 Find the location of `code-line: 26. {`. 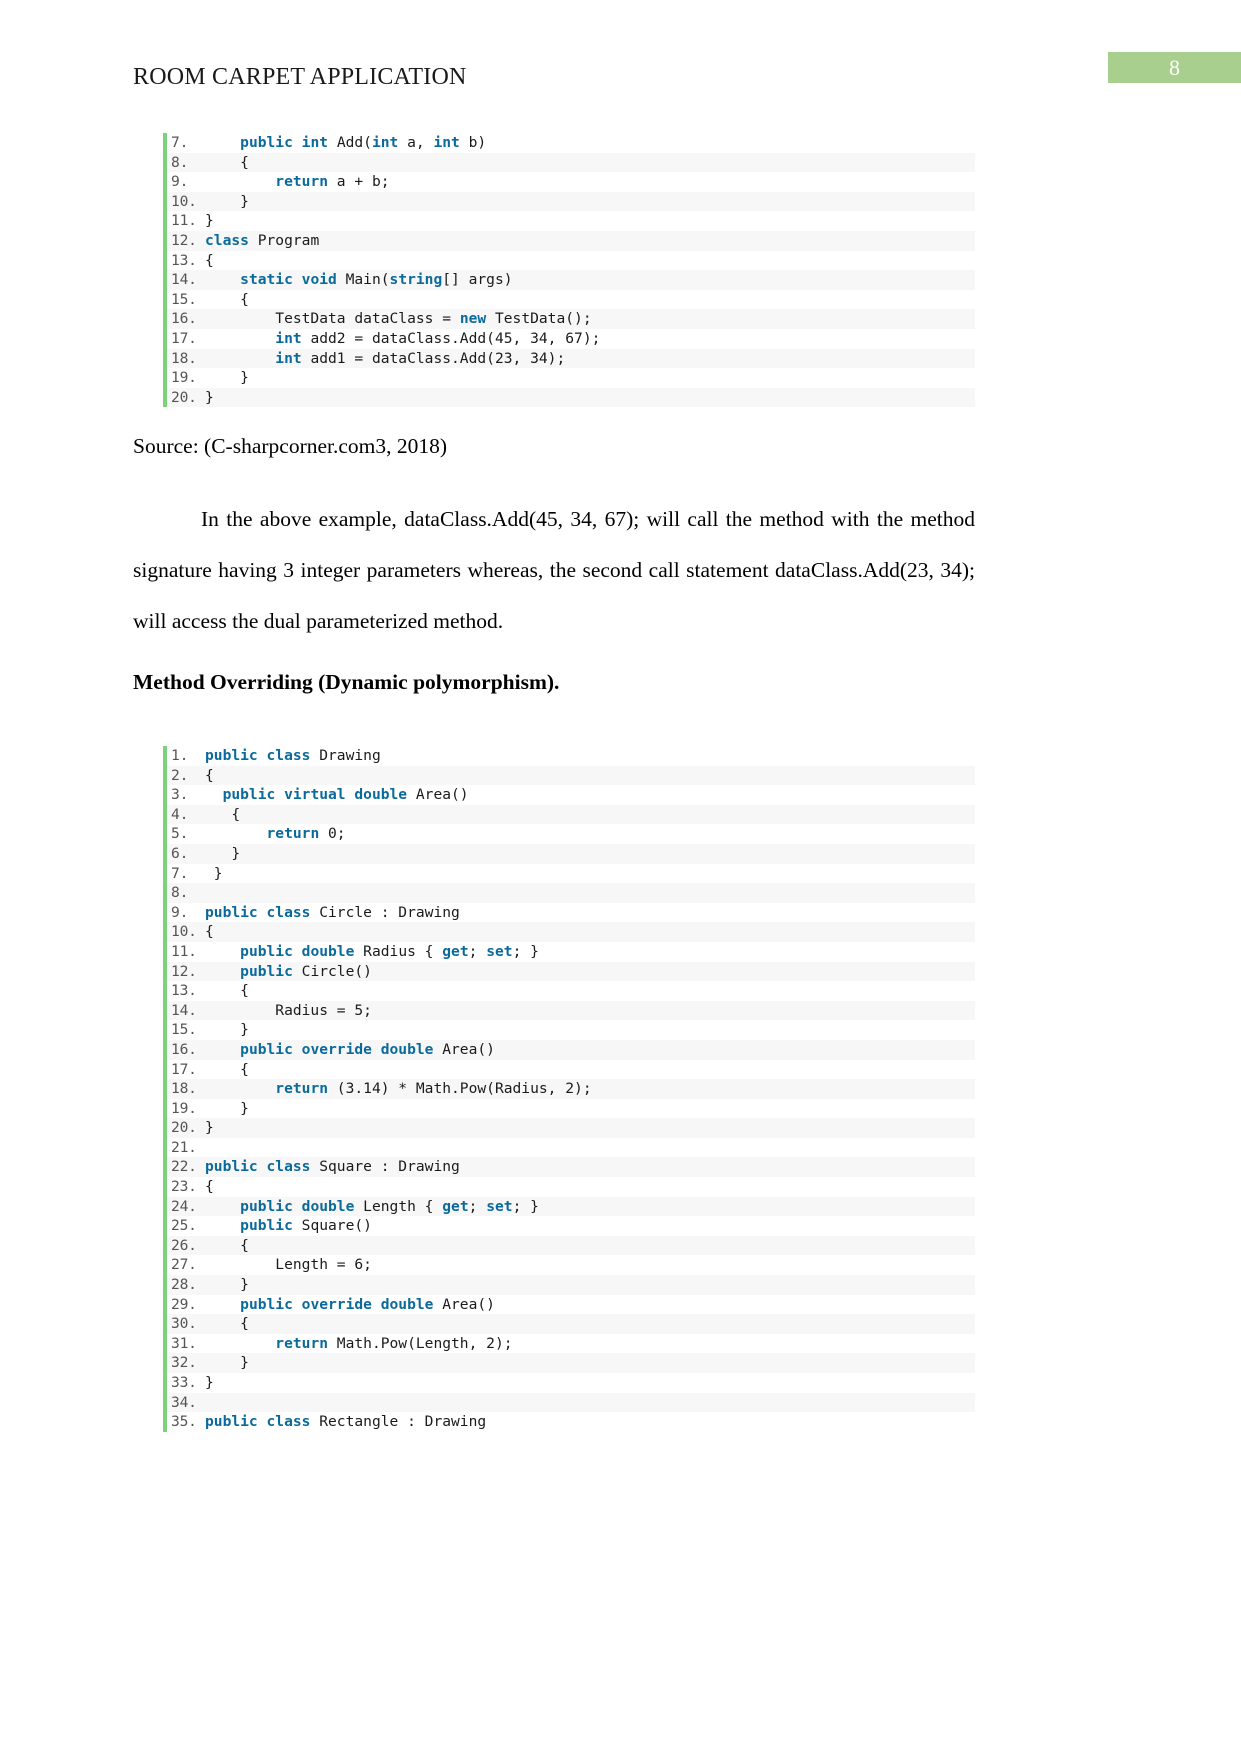

code-line: 26. { is located at coordinates (571, 1245).